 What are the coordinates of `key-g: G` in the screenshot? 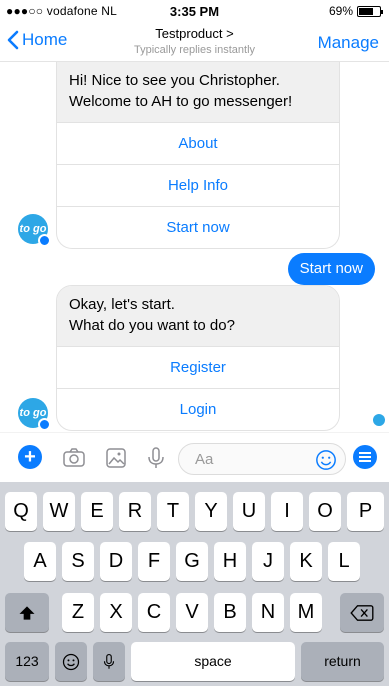 It's located at (192, 561).